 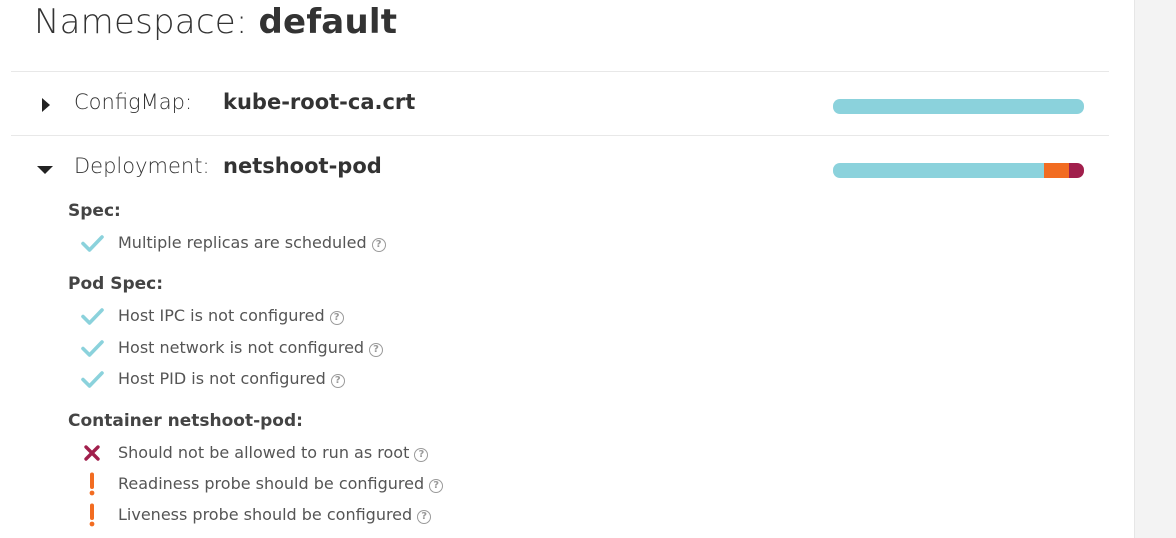 What do you see at coordinates (1056, 170) in the screenshot?
I see `score-segment-warning` at bounding box center [1056, 170].